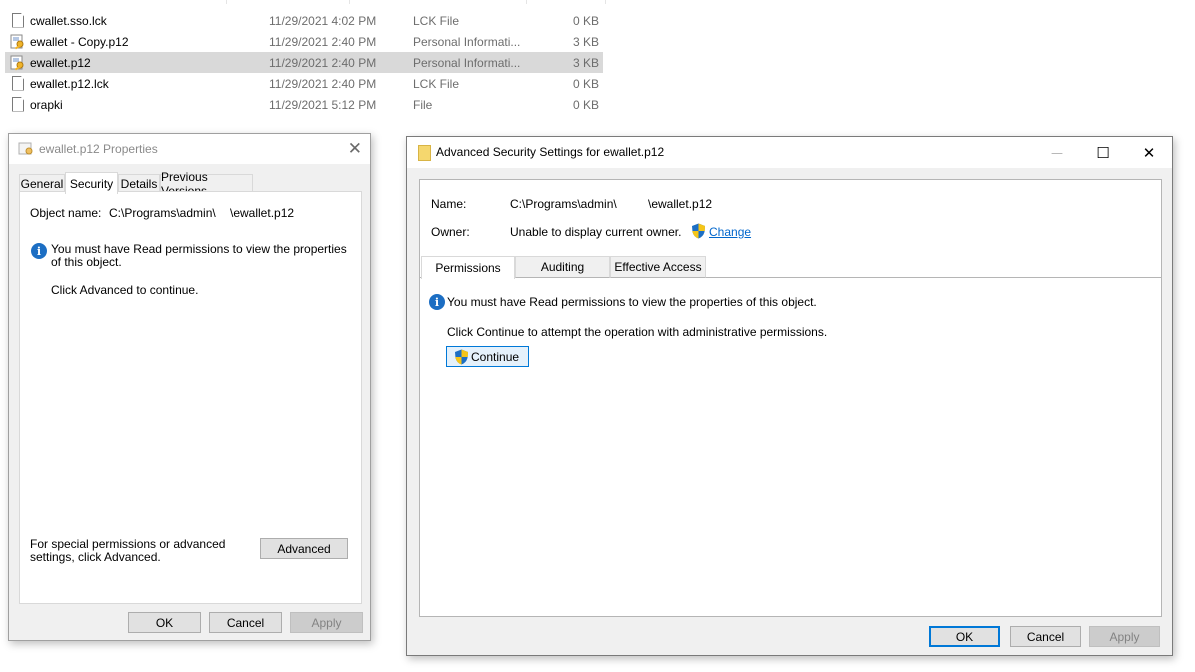 The width and height of the screenshot is (1195, 672). What do you see at coordinates (68, 20) in the screenshot?
I see `file-name: cwallet.sso.lck` at bounding box center [68, 20].